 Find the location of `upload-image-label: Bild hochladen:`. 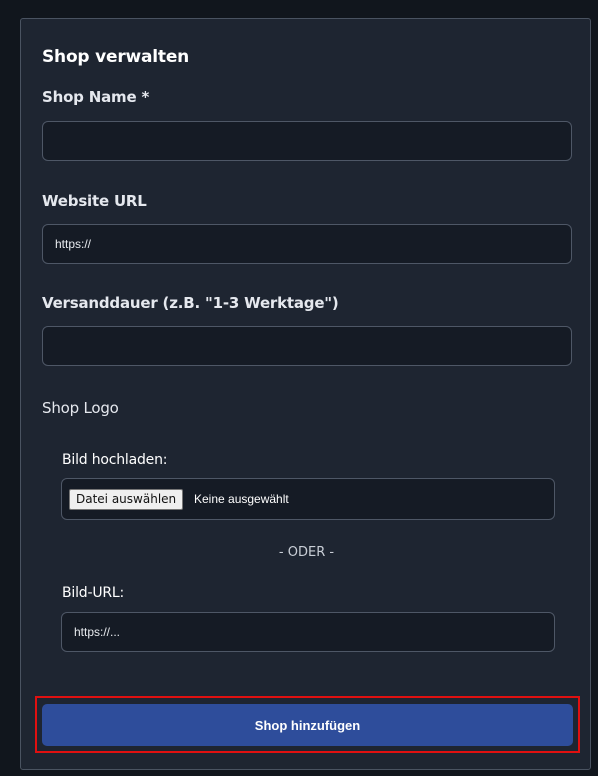

upload-image-label: Bild hochladen: is located at coordinates (115, 460).